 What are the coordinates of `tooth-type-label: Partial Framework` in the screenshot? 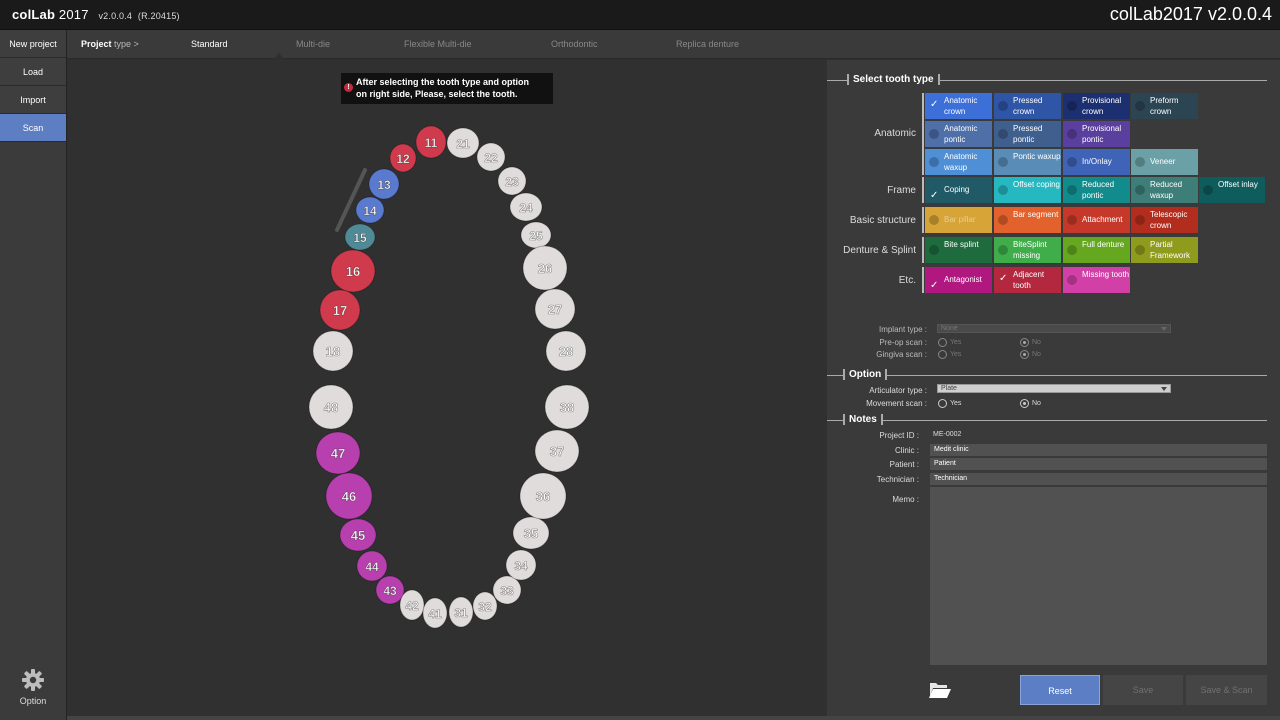 It's located at (1170, 250).